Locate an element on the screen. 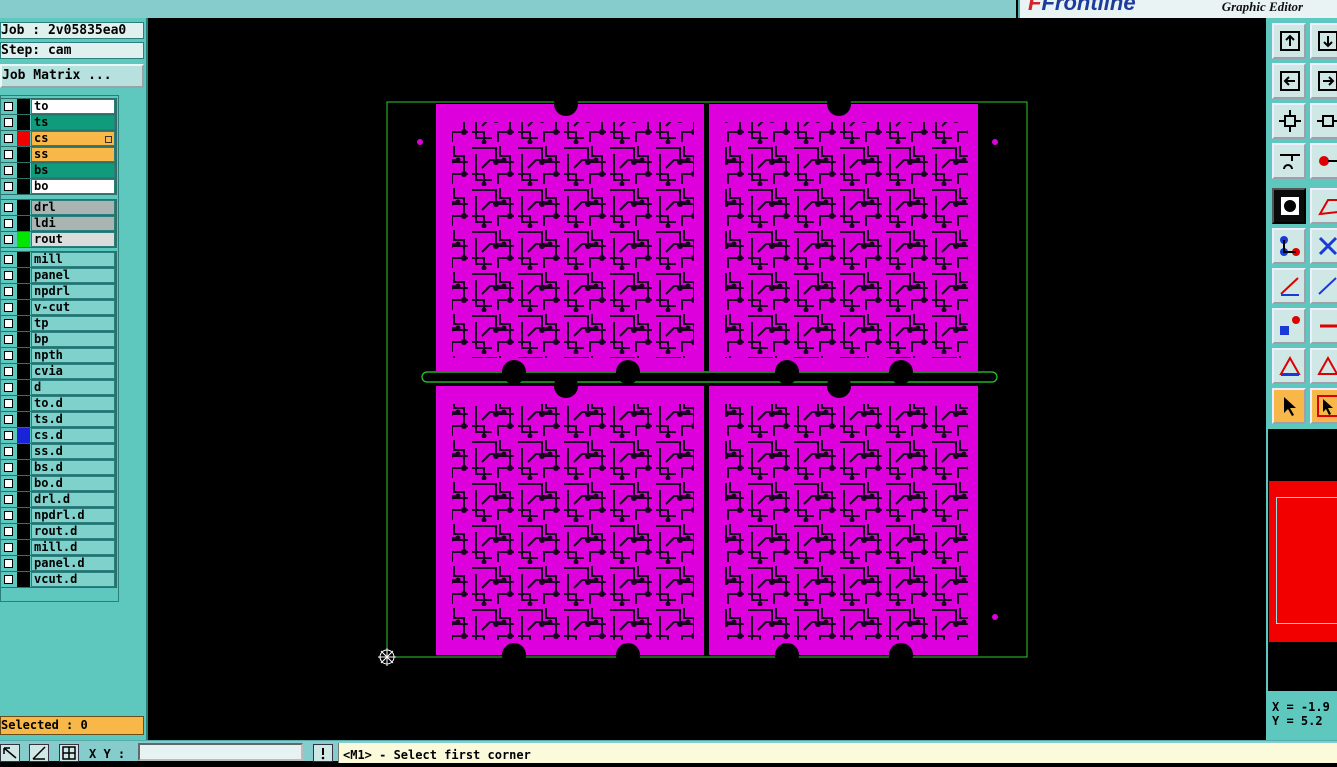 This screenshot has width=1337, height=767. layer-row-mill-d: mill.d is located at coordinates (58, 547).